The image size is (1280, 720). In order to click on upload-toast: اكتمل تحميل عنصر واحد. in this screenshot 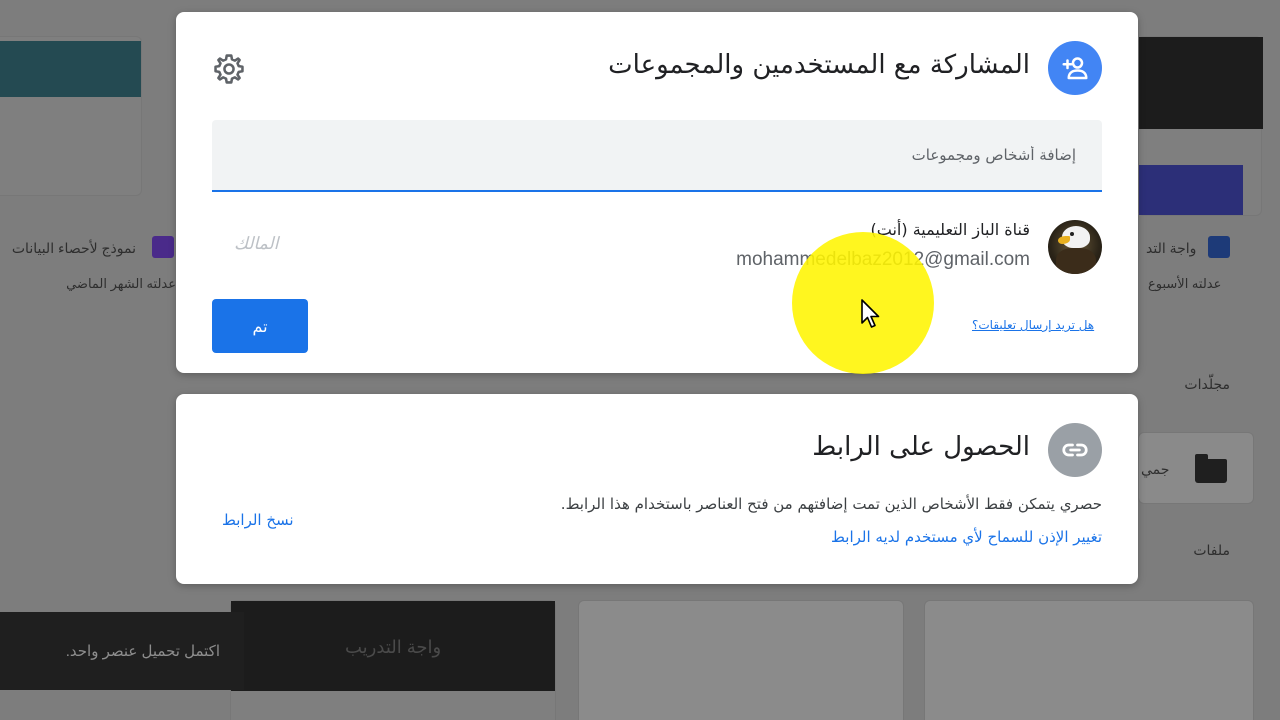, I will do `click(122, 651)`.